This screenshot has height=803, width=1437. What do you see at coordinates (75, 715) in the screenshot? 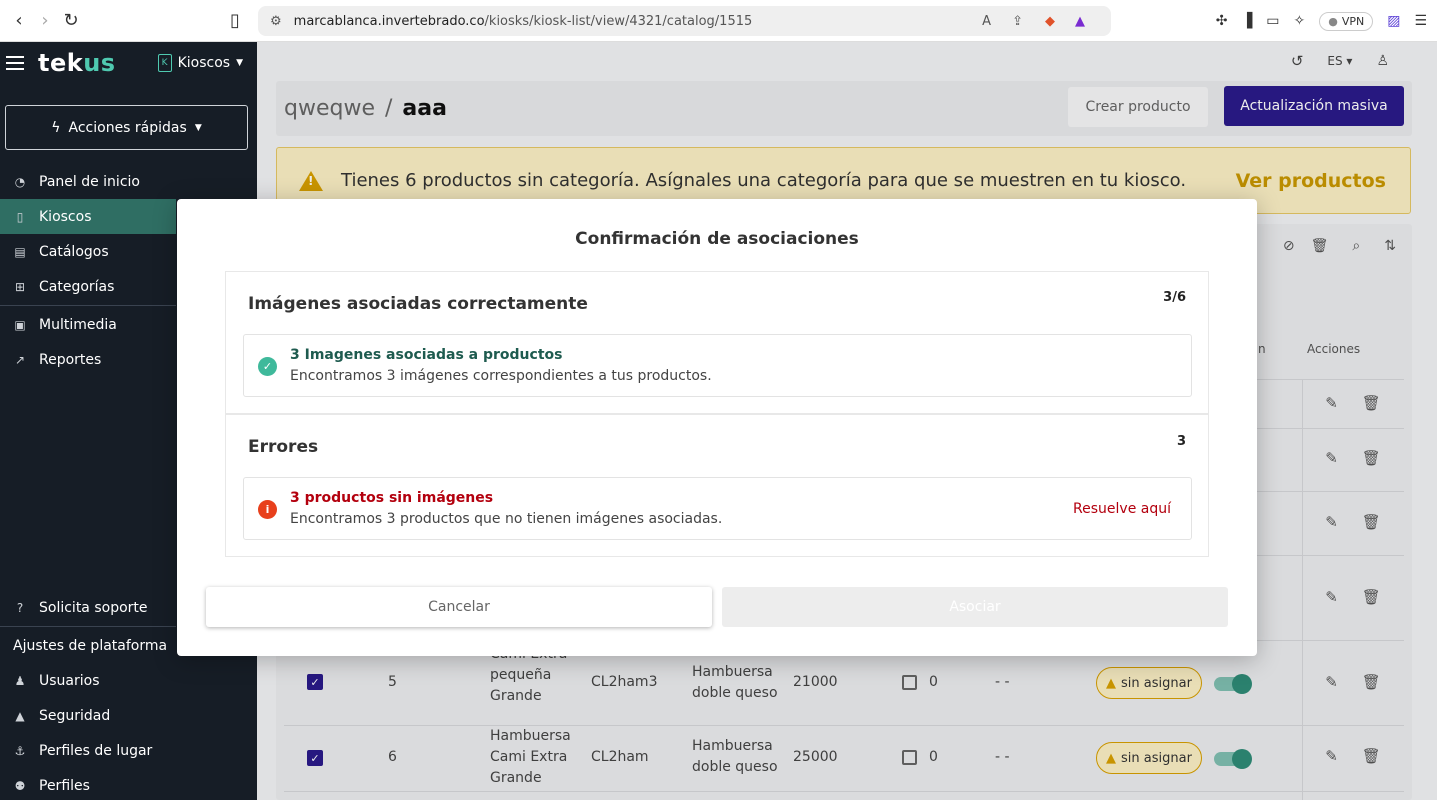
I see `nav-label: Seguridad` at bounding box center [75, 715].